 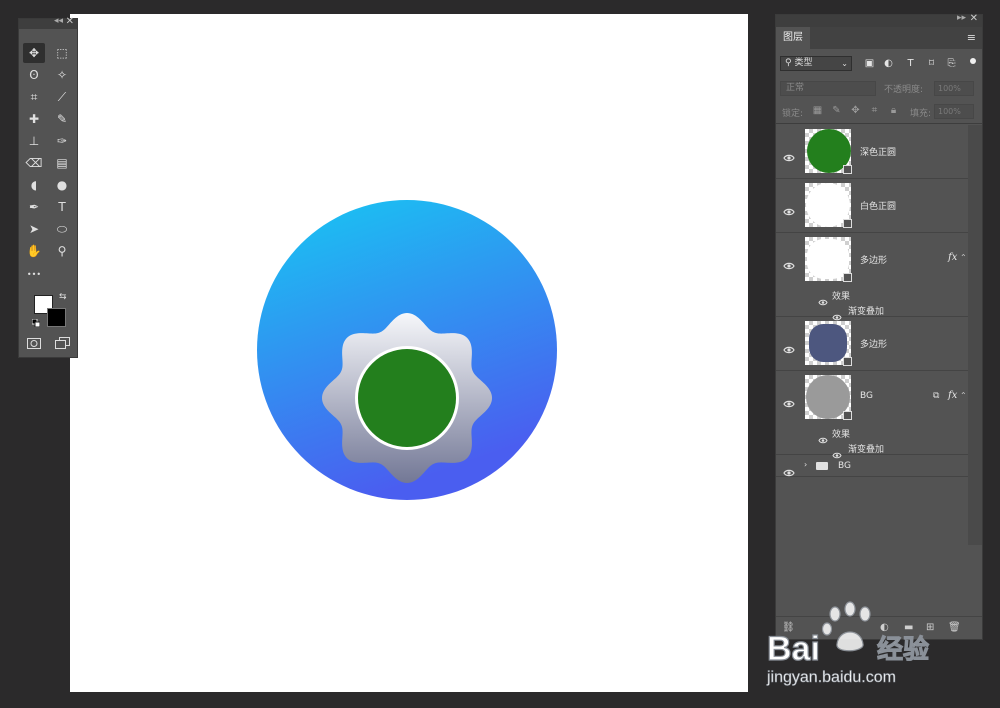 What do you see at coordinates (879, 38) in the screenshot?
I see `panel-tabs: 图层 ≡` at bounding box center [879, 38].